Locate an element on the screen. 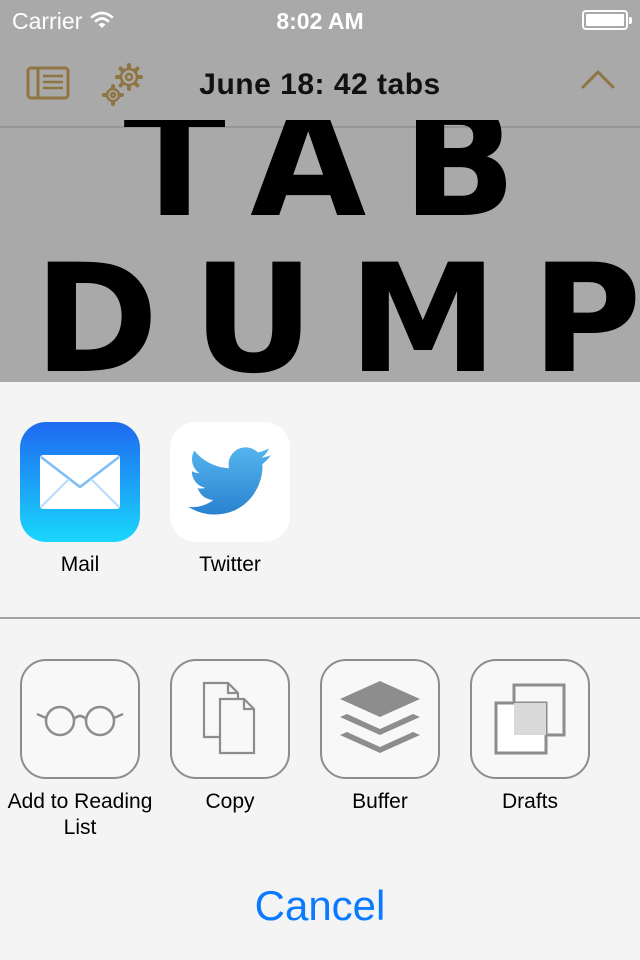  share-app-mail: Mail is located at coordinates (80, 500).